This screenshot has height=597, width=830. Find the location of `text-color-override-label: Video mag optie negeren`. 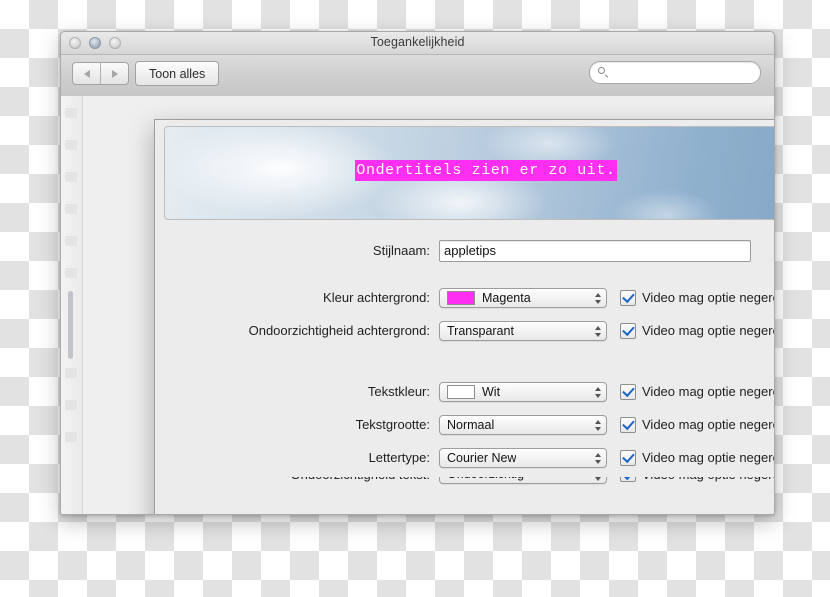

text-color-override-label: Video mag optie negeren is located at coordinates (708, 391).